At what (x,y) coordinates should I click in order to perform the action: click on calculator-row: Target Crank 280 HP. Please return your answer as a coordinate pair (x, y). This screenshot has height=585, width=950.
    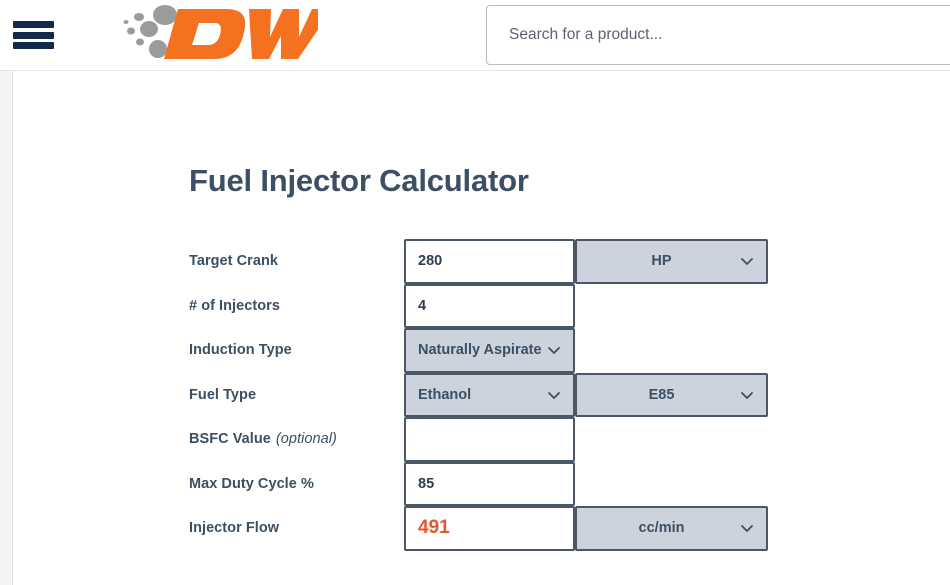
    Looking at the image, I should click on (479, 261).